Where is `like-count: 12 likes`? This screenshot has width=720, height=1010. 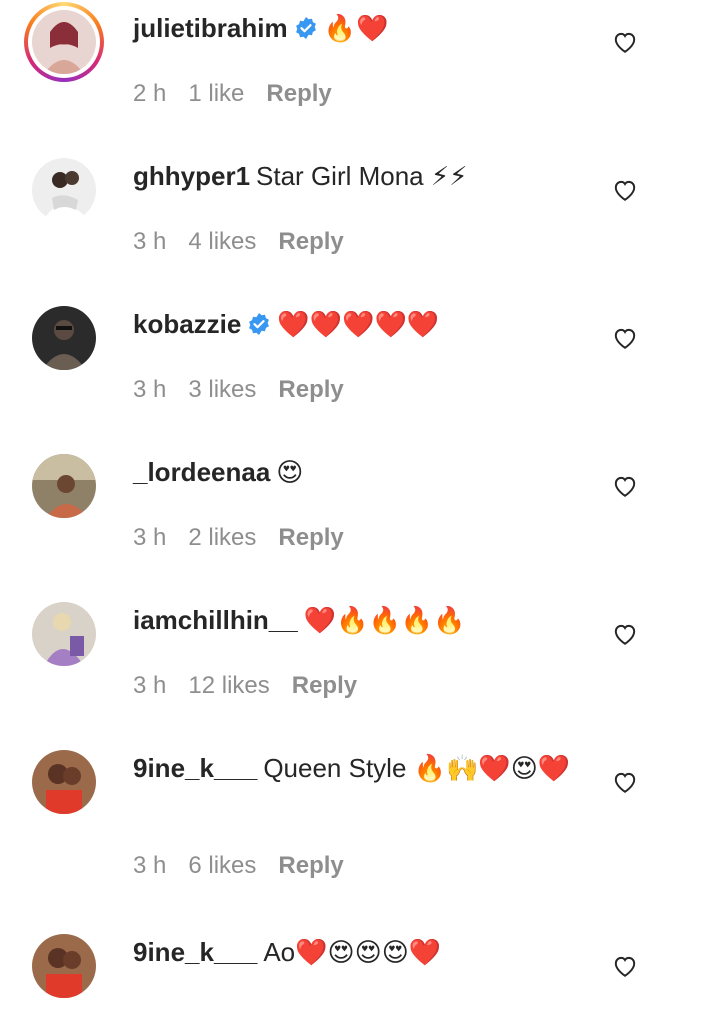
like-count: 12 likes is located at coordinates (228, 685).